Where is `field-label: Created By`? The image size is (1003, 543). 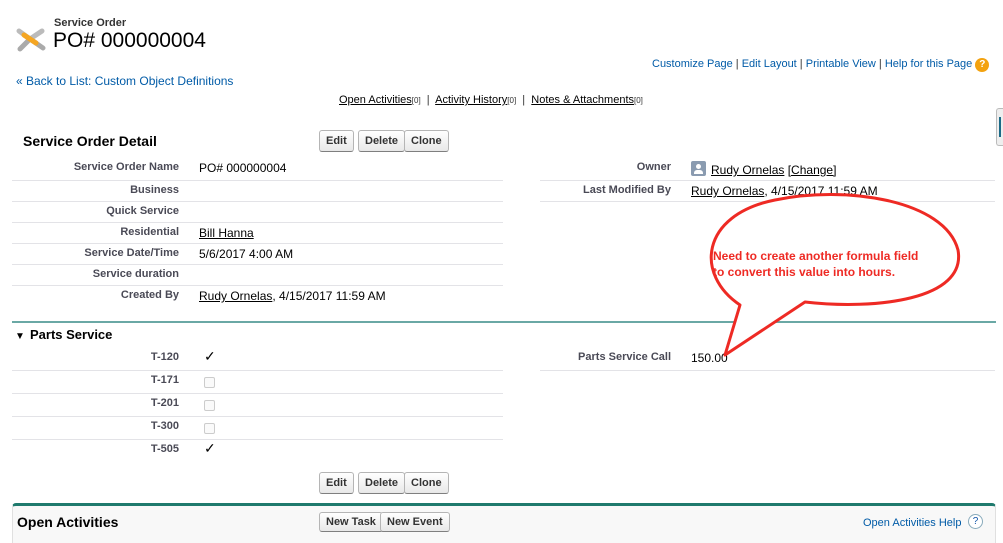 field-label: Created By is located at coordinates (149, 295).